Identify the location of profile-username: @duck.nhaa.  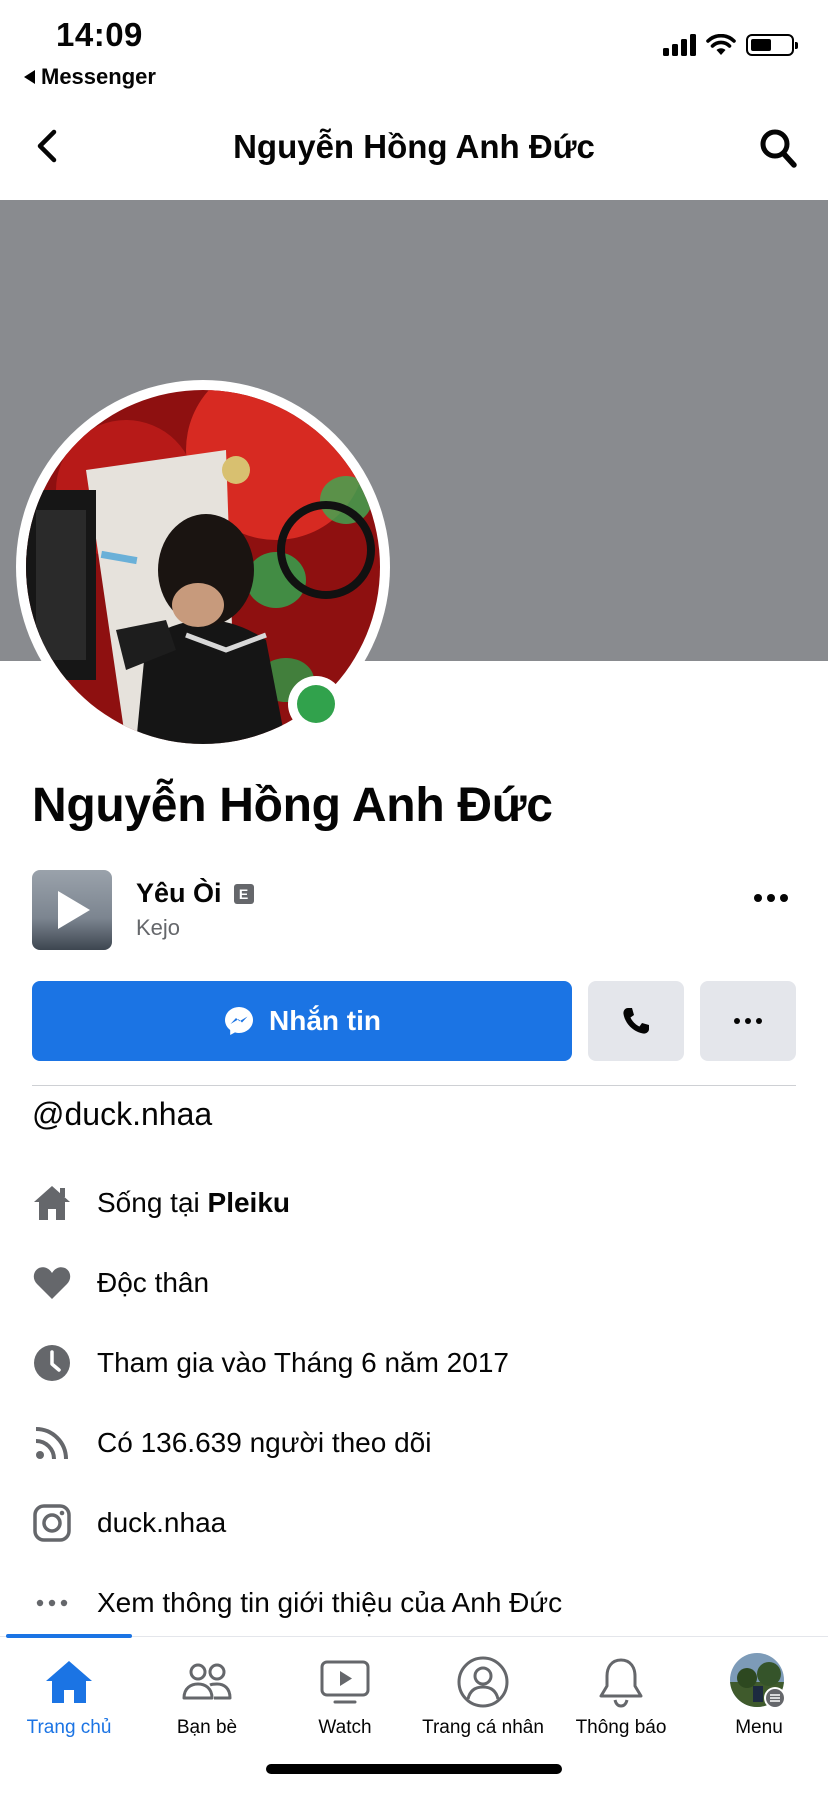
(122, 1114).